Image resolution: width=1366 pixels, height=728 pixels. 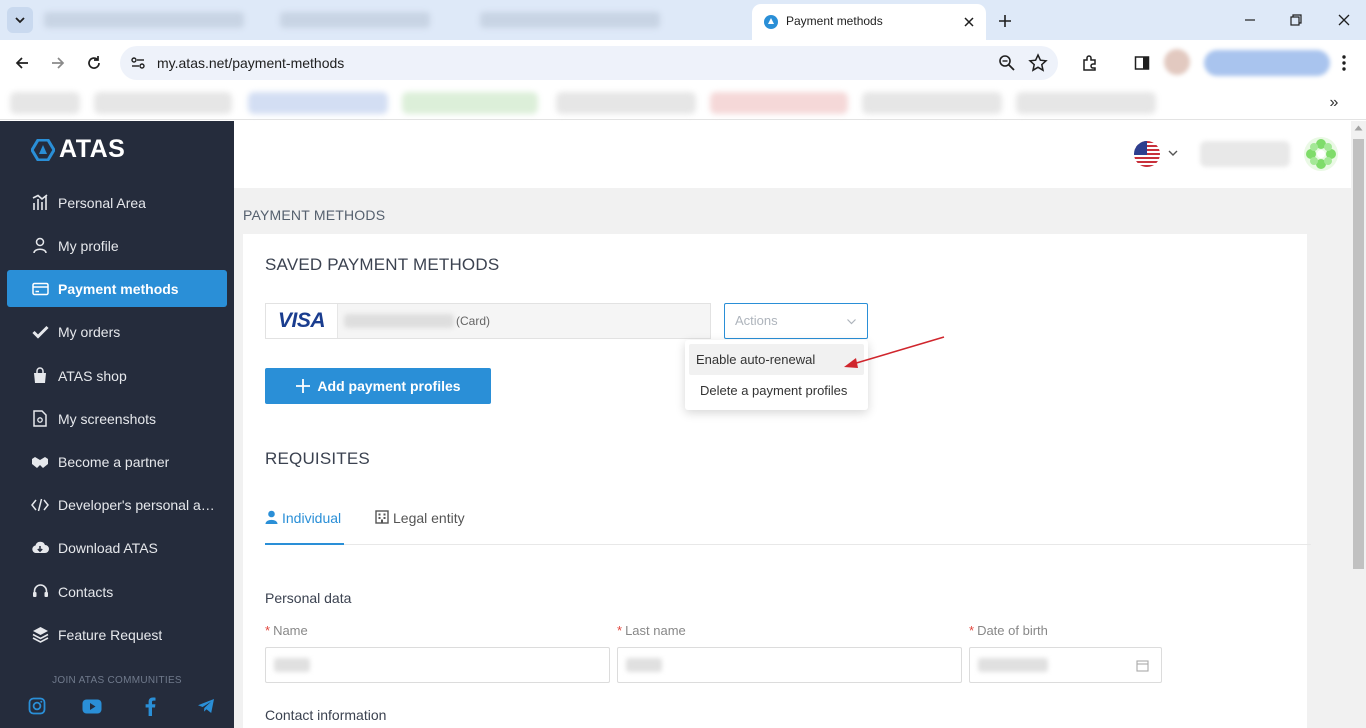 I want to click on saved-payment-method: VISA (Card), so click(x=488, y=321).